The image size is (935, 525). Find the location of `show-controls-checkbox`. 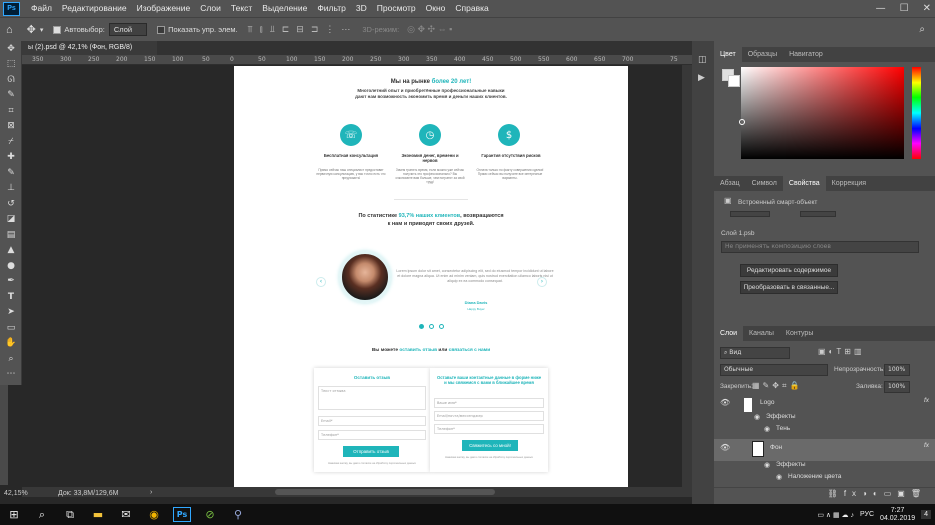

show-controls-checkbox is located at coordinates (162, 29).